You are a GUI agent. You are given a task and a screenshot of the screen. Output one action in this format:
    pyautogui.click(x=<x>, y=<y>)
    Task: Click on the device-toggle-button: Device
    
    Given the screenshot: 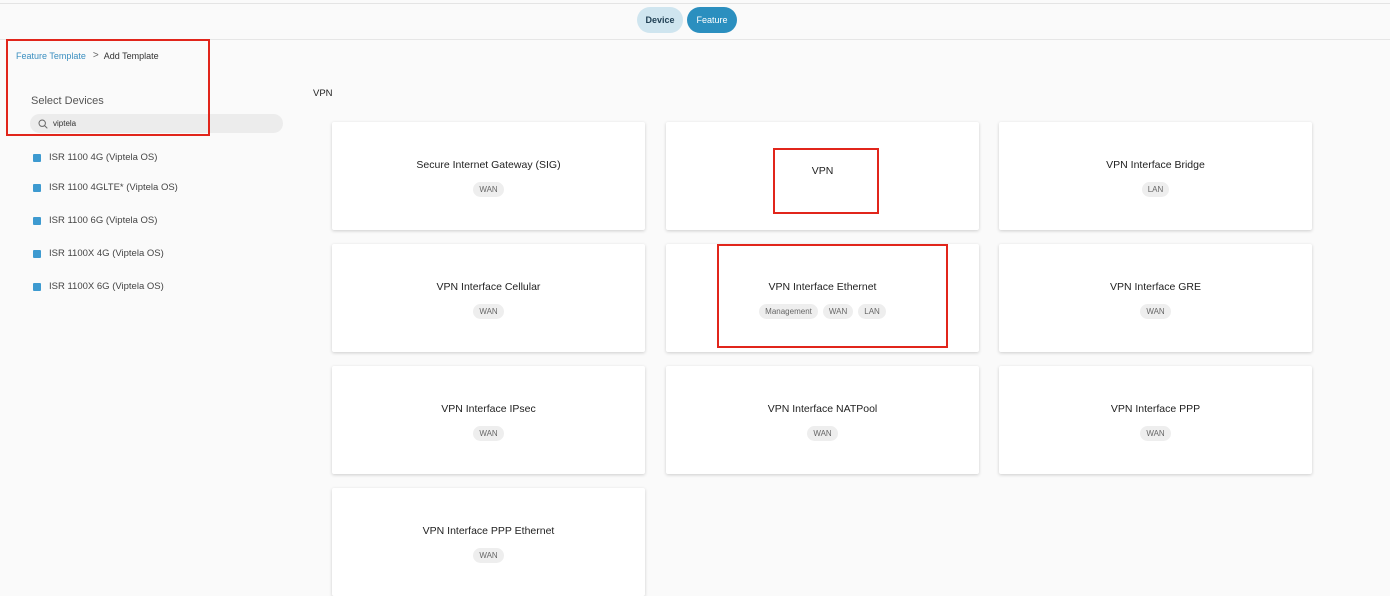 What is the action you would take?
    pyautogui.click(x=660, y=20)
    